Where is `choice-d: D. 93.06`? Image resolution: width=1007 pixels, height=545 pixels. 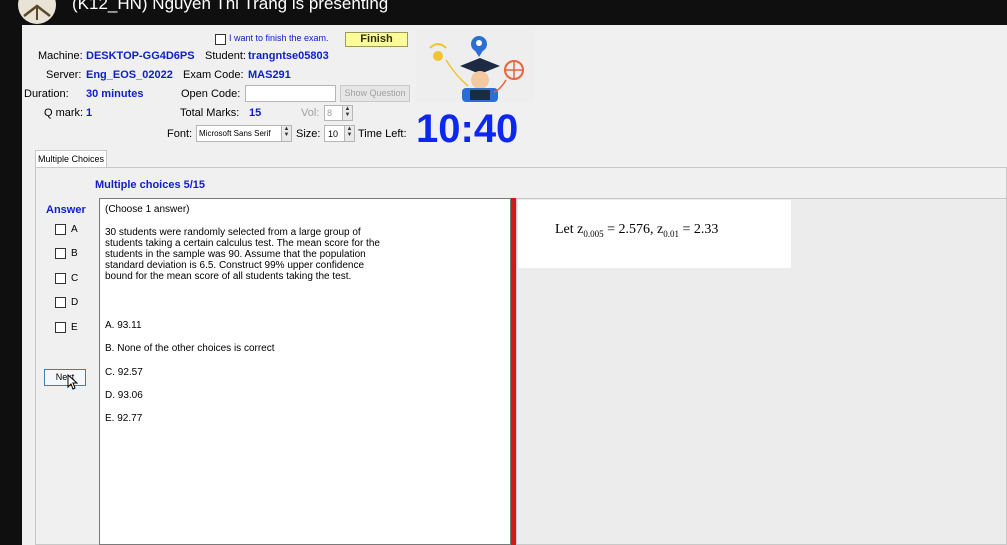
choice-d: D. 93.06 is located at coordinates (124, 395).